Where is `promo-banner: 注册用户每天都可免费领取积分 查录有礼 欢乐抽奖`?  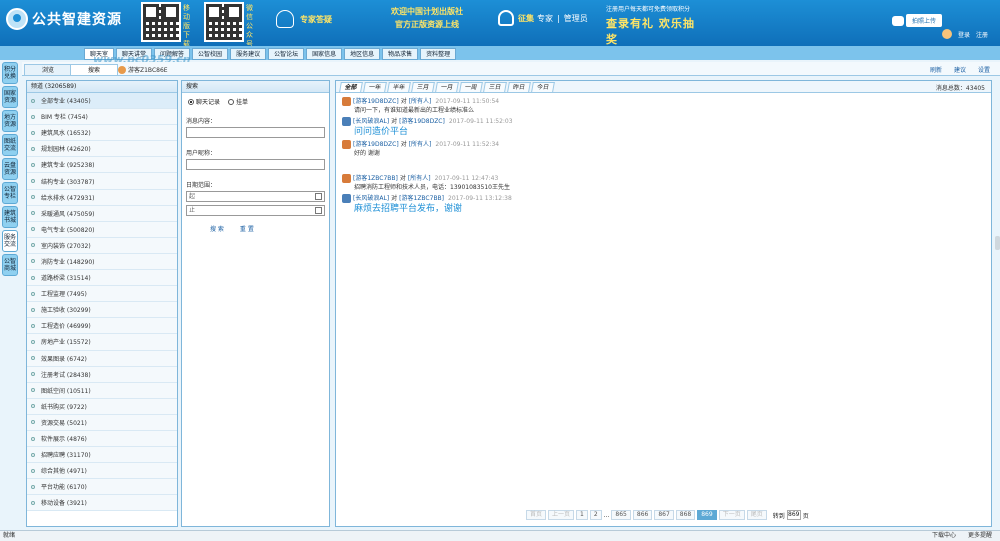 promo-banner: 注册用户每天都可免费领取积分 查录有礼 欢乐抽奖 is located at coordinates (656, 25).